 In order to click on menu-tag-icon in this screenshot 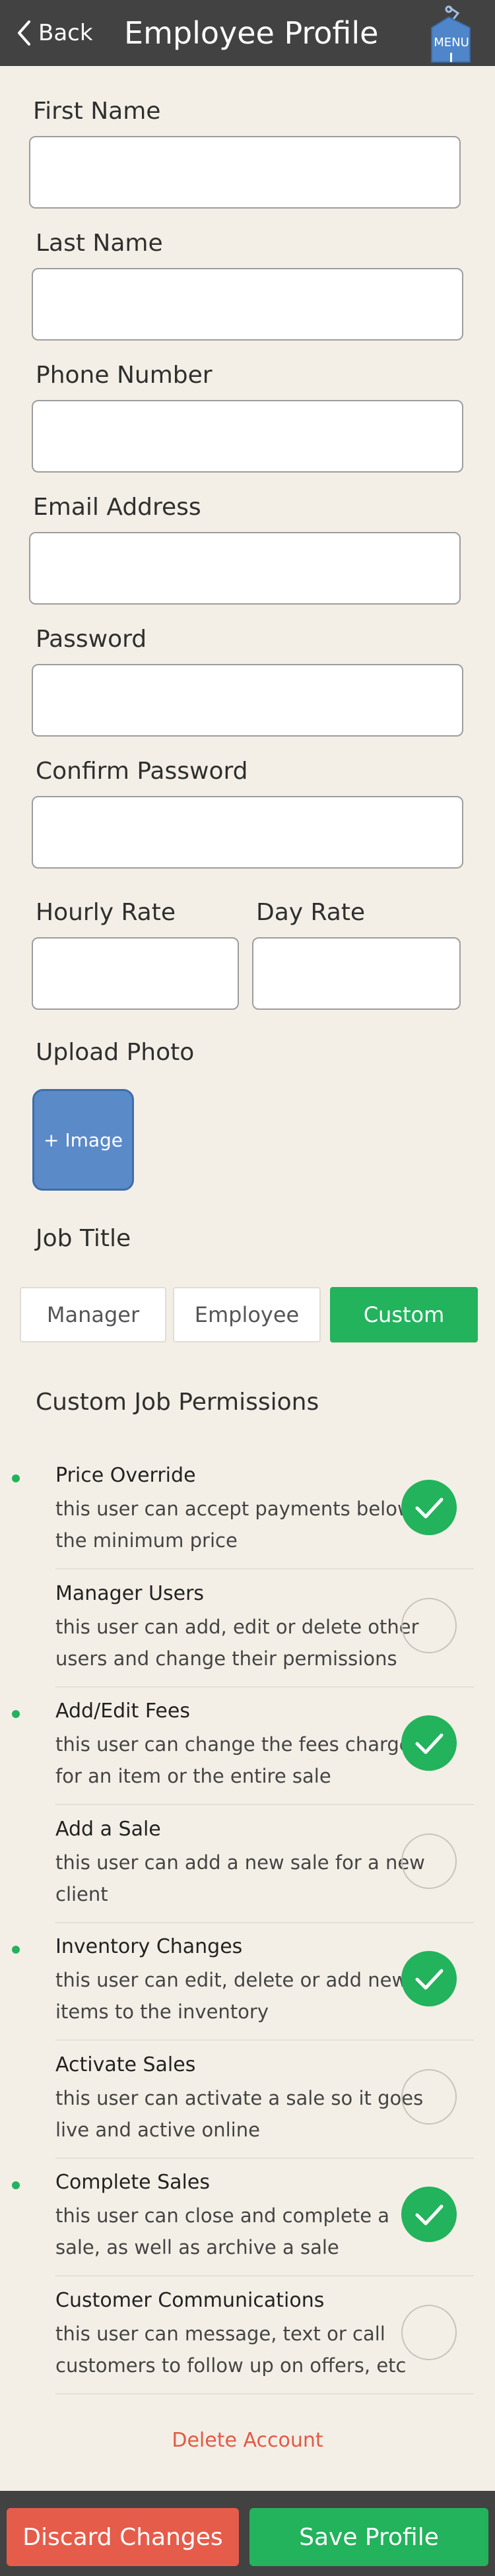, I will do `click(451, 34)`.